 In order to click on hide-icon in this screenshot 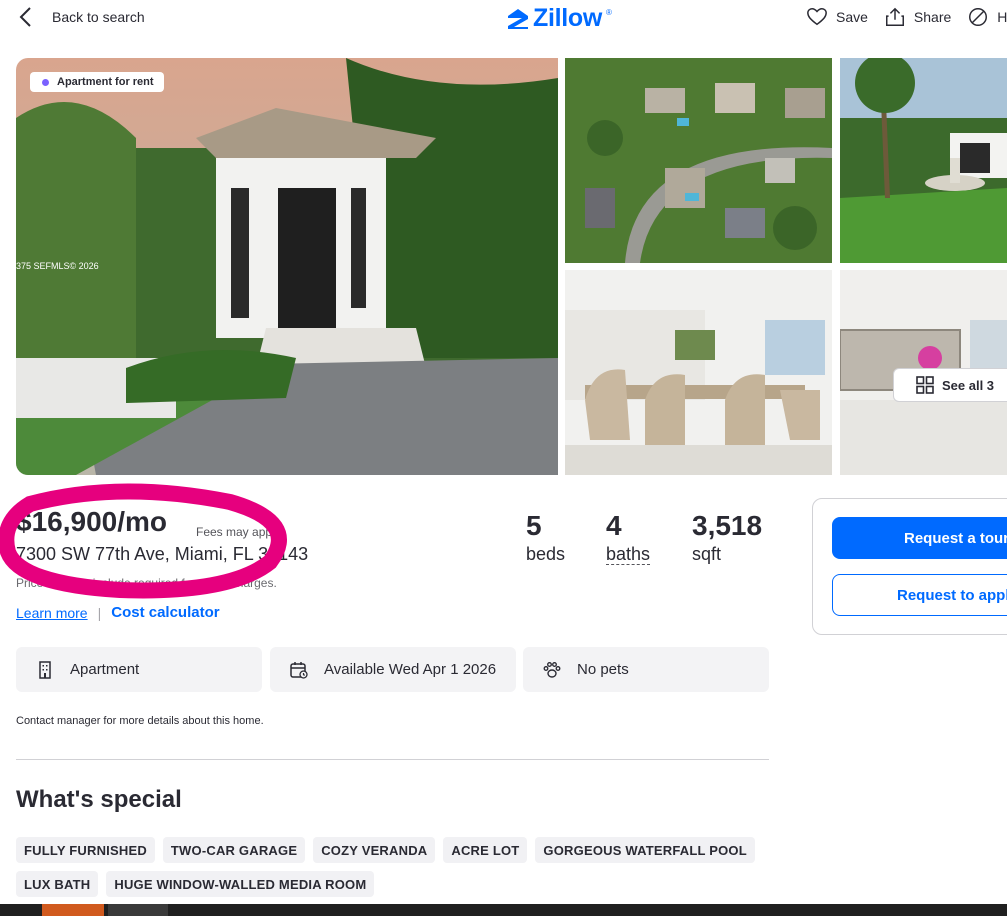, I will do `click(978, 17)`.